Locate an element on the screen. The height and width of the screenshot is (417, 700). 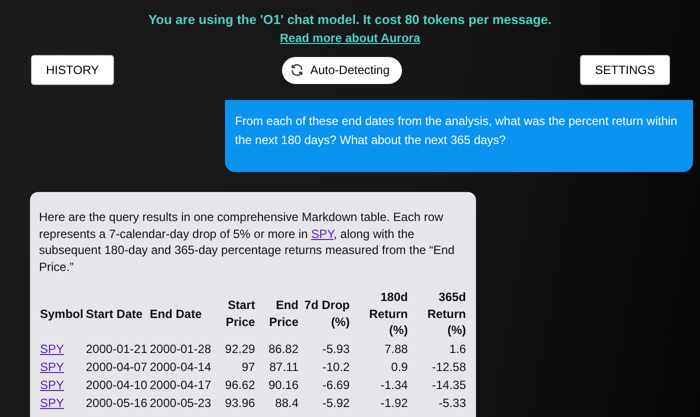
table-cell-text: 2000-05-23 is located at coordinates (180, 403).